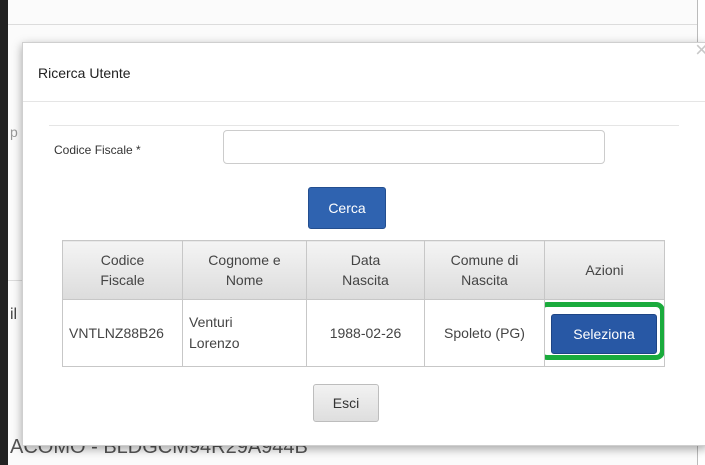 The height and width of the screenshot is (465, 705). What do you see at coordinates (364, 125) in the screenshot?
I see `form-divider` at bounding box center [364, 125].